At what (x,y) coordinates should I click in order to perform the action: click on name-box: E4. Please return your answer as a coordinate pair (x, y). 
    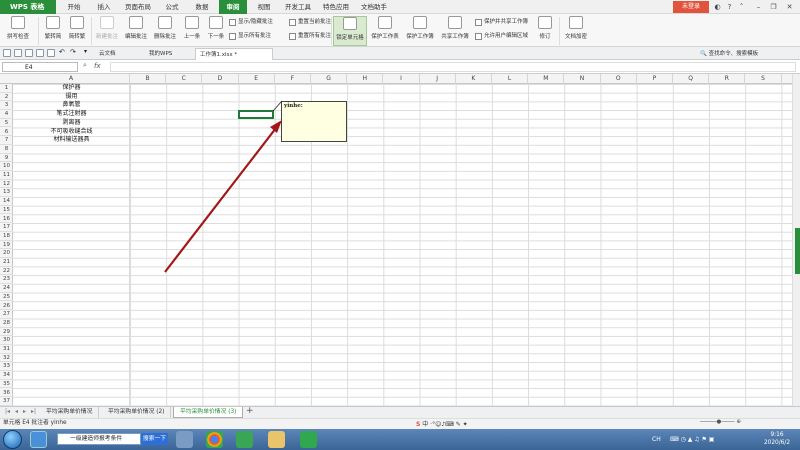
    Looking at the image, I should click on (40, 67).